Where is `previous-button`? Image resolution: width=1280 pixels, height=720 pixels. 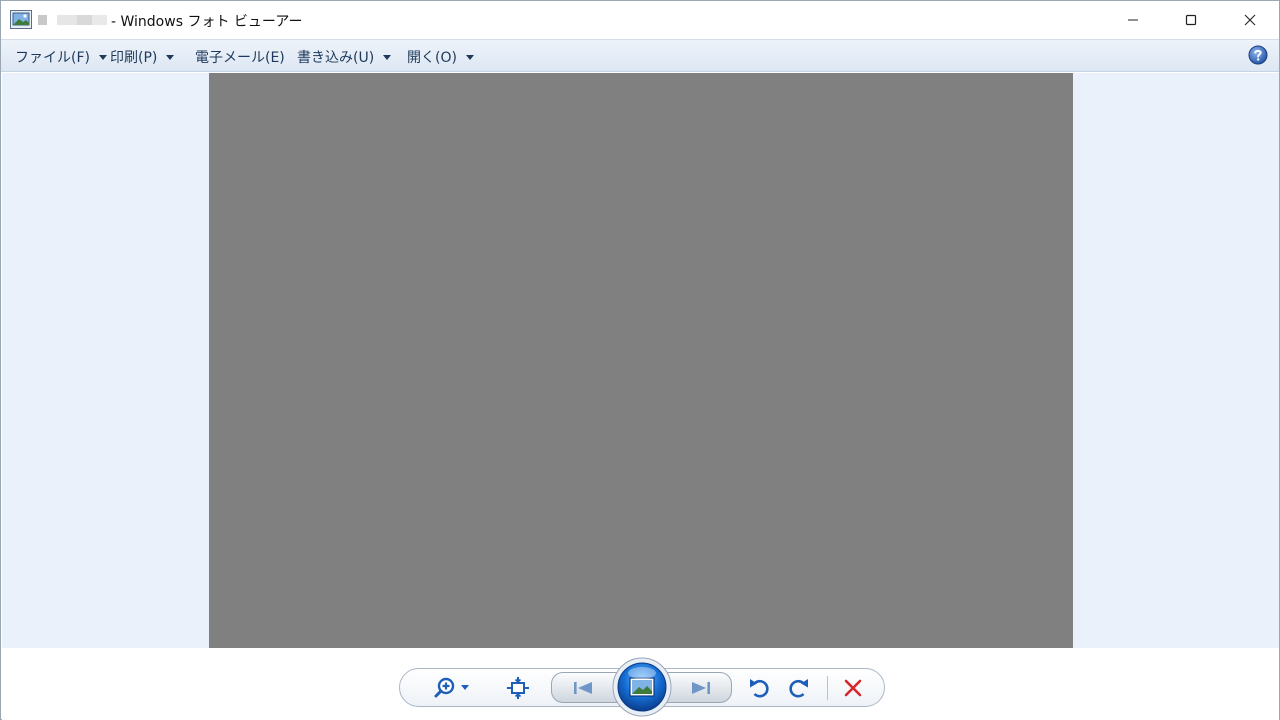 previous-button is located at coordinates (583, 688).